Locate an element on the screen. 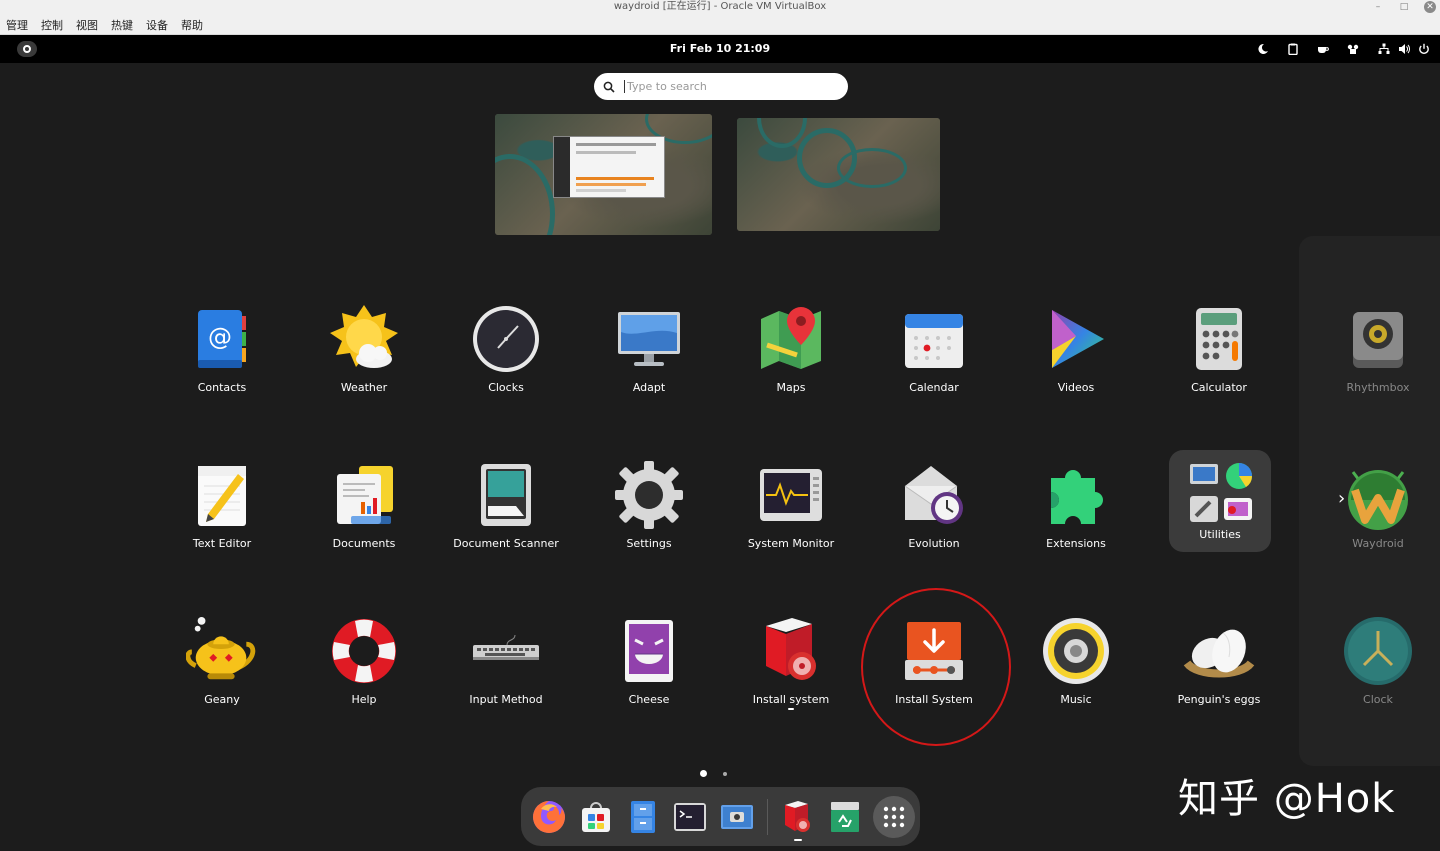 Image resolution: width=1440 pixels, height=851 pixels. app-maps: Maps is located at coordinates (791, 350).